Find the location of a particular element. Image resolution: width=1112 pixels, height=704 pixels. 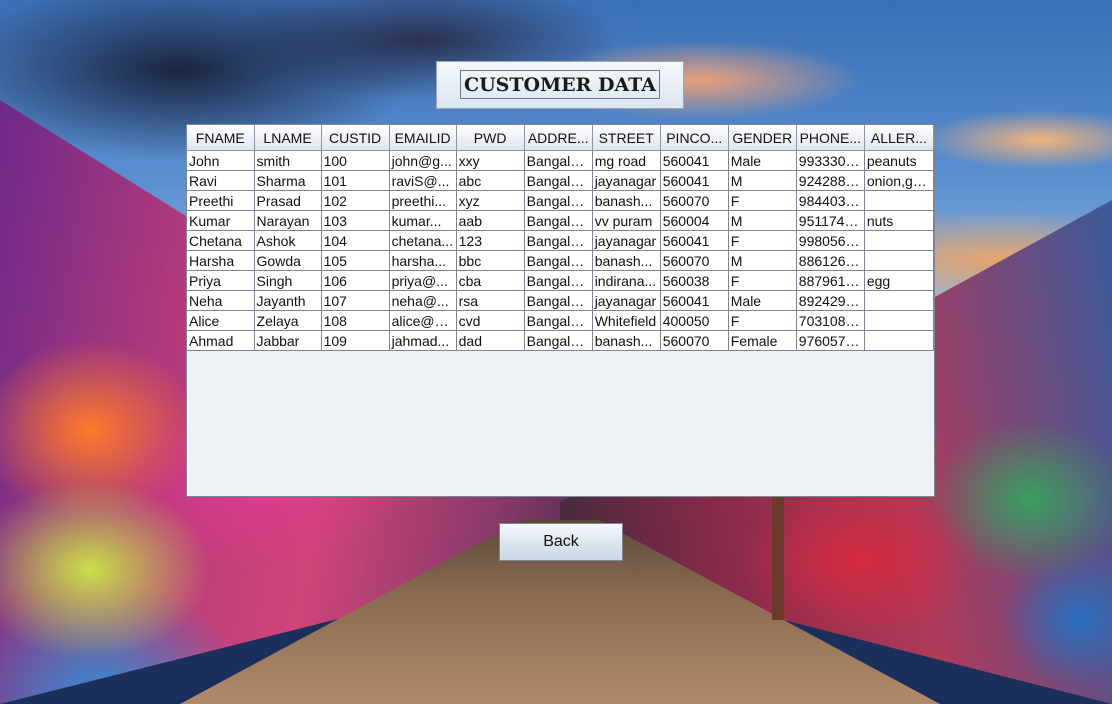

table-cell: 123 is located at coordinates (490, 240).